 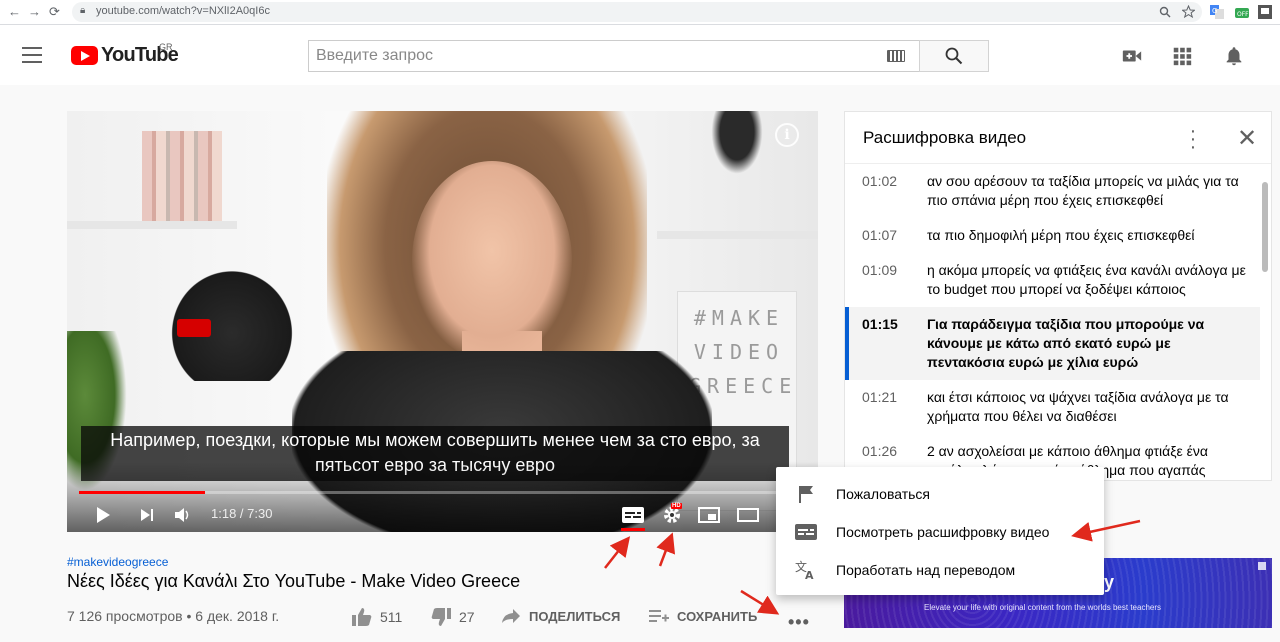 What do you see at coordinates (799, 622) in the screenshot?
I see `more-actions-button: •••` at bounding box center [799, 622].